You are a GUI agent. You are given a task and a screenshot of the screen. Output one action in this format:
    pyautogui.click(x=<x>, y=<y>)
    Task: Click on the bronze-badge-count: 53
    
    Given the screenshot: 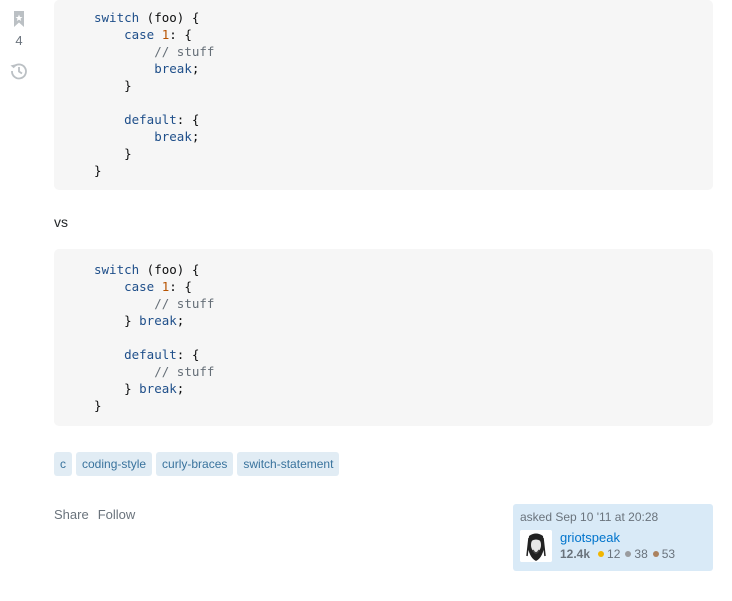 What is the action you would take?
    pyautogui.click(x=668, y=554)
    